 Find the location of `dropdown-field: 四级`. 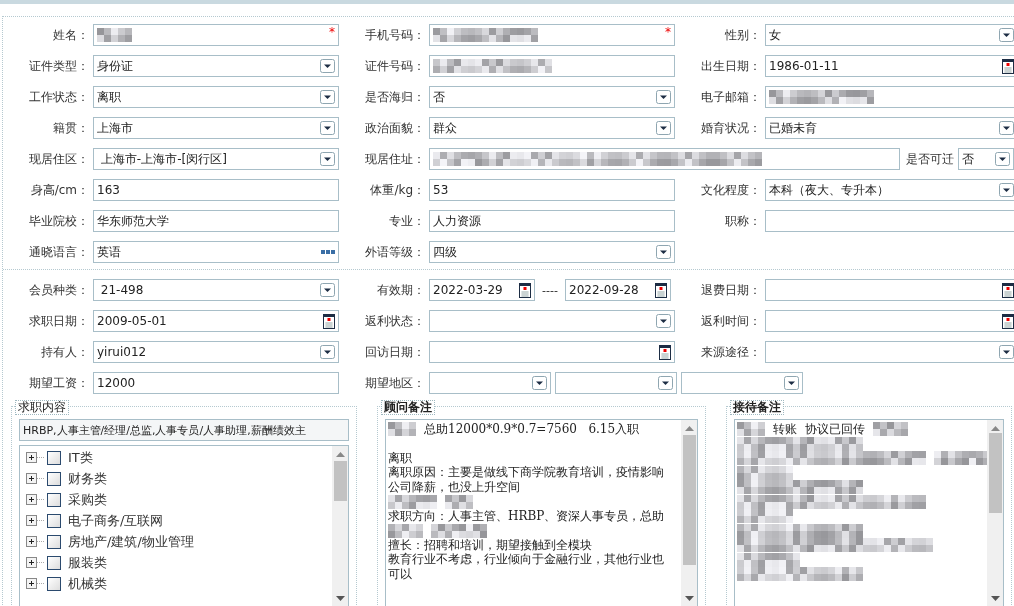

dropdown-field: 四级 is located at coordinates (552, 252).